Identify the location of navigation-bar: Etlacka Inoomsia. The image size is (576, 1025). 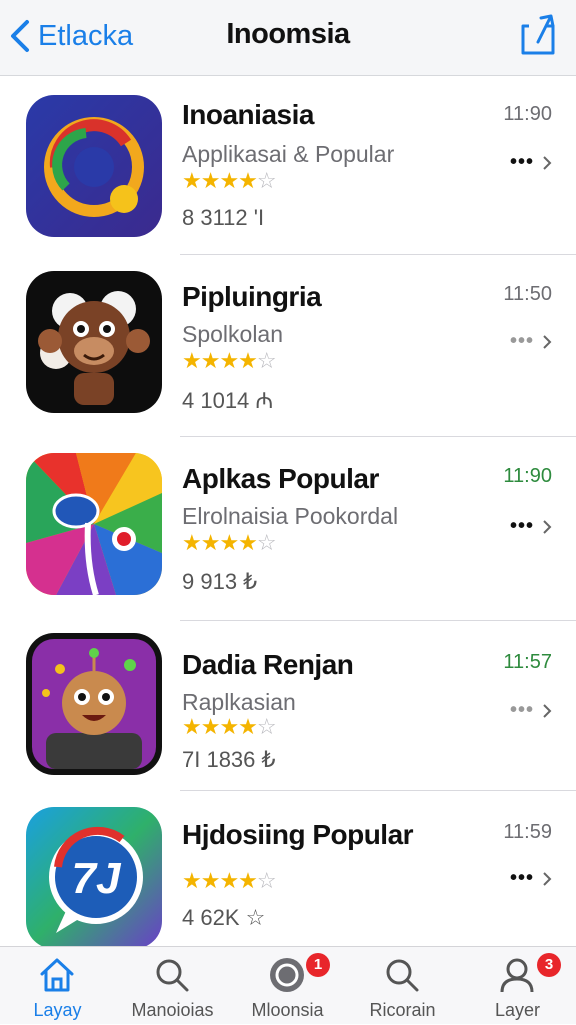
(288, 38).